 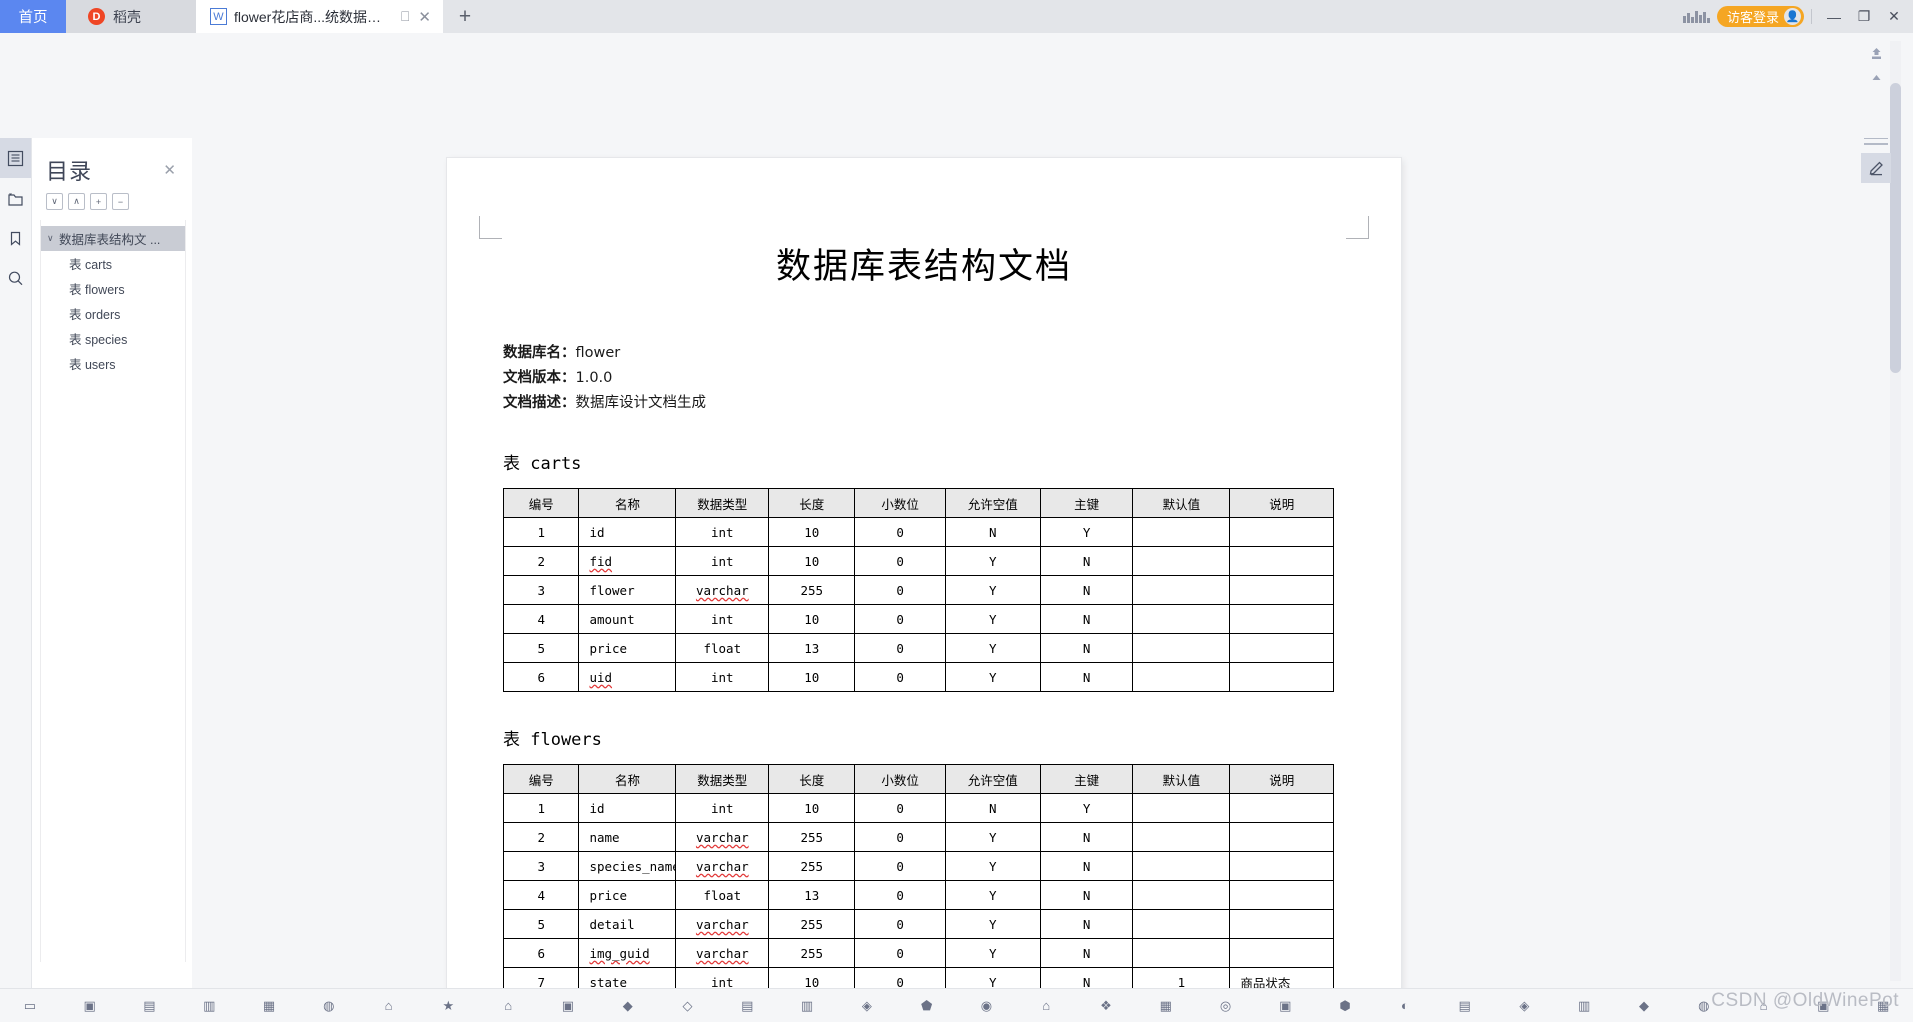 I want to click on chevron-down-icon: ∨, so click(x=51, y=238).